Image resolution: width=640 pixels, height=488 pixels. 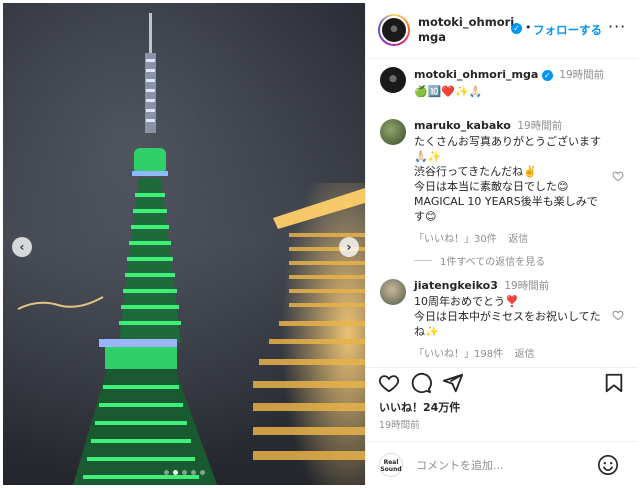 I want to click on commenter-username: maruko_kabako, so click(x=462, y=125).